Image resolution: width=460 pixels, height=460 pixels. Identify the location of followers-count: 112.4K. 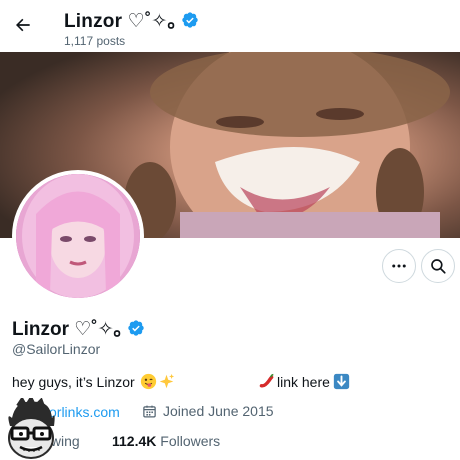
(134, 441).